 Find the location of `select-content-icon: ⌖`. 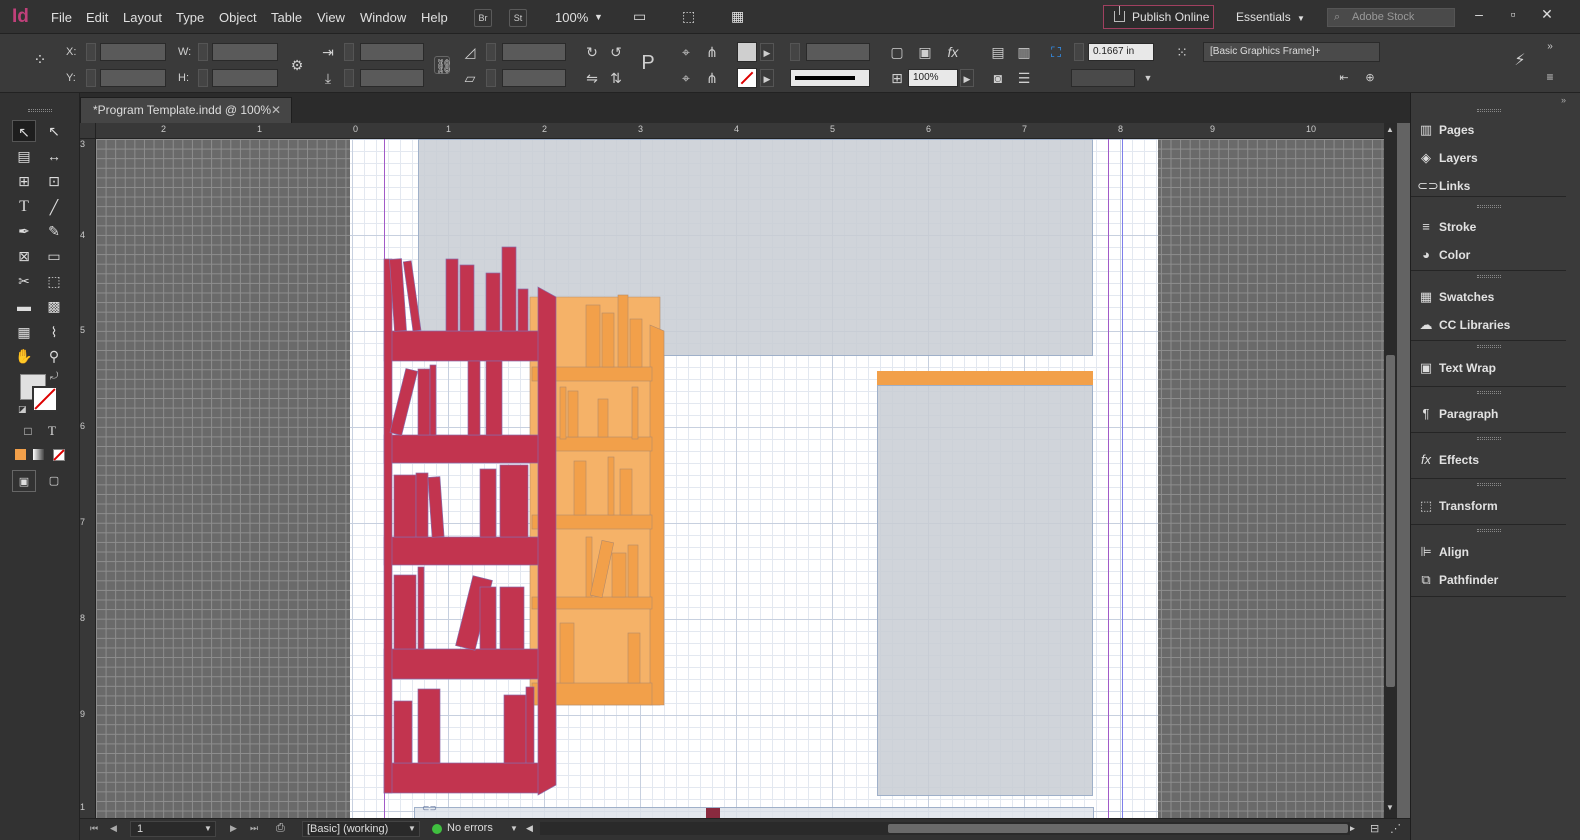

select-content-icon: ⌖ is located at coordinates (686, 78).